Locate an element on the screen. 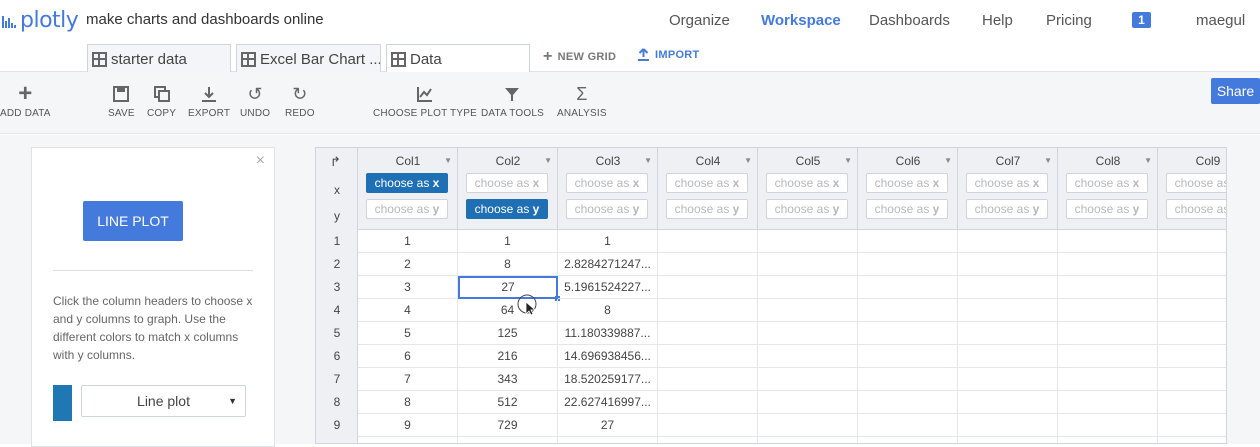 The height and width of the screenshot is (447, 1260). column-header-col4: Col4 ▼ choose as x choose as y is located at coordinates (708, 189).